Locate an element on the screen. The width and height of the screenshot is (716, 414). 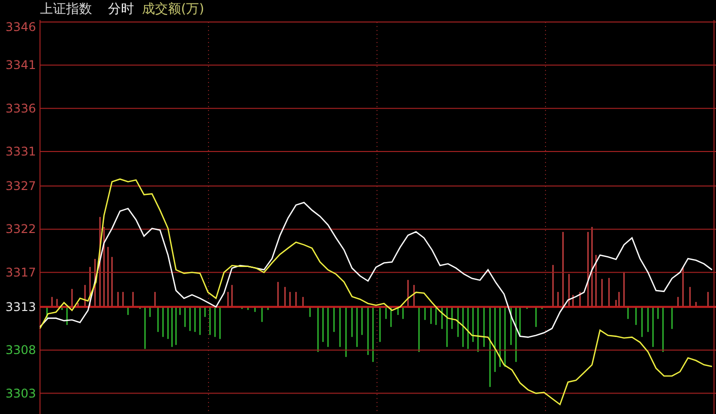
axis-tick-label: 3308 is located at coordinates (20, 350).